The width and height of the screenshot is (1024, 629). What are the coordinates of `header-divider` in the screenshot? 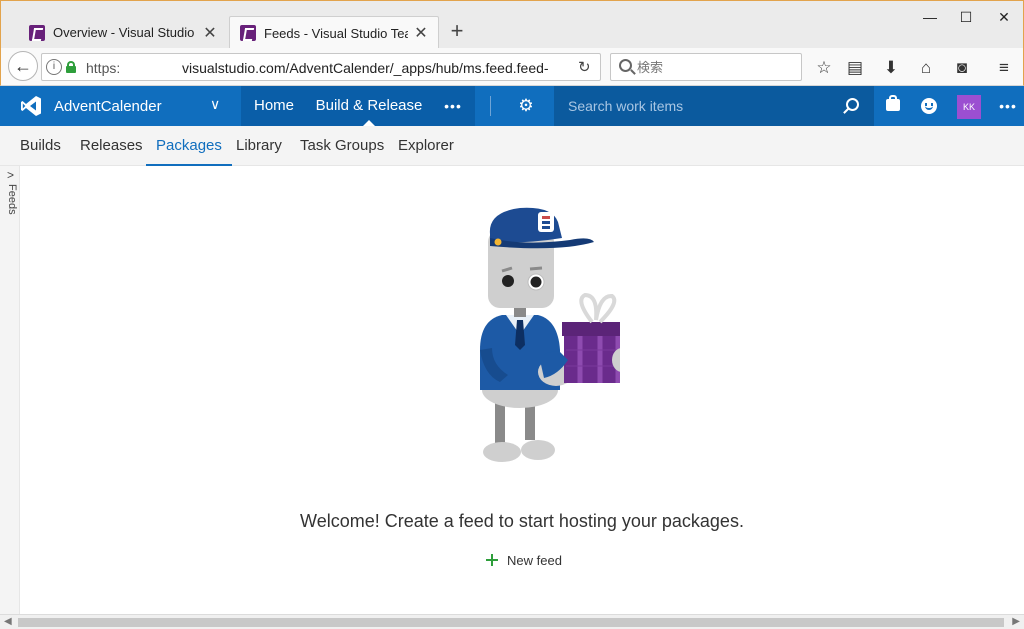 It's located at (490, 106).